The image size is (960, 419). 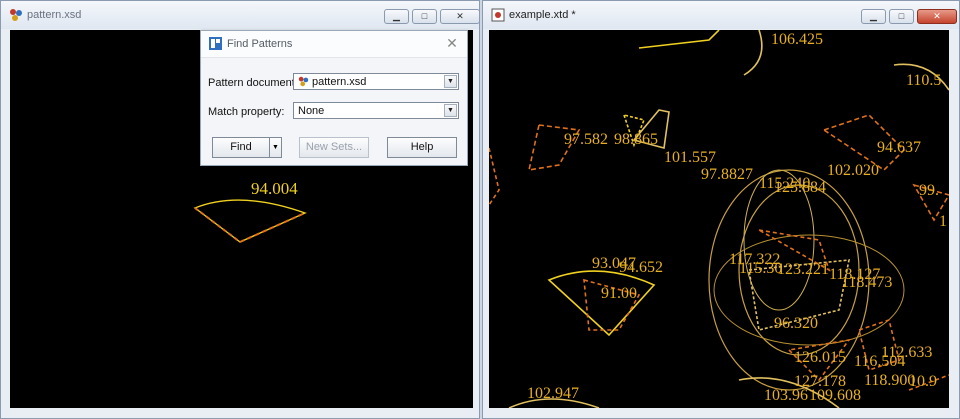 I want to click on match-property-value: None, so click(x=311, y=111).